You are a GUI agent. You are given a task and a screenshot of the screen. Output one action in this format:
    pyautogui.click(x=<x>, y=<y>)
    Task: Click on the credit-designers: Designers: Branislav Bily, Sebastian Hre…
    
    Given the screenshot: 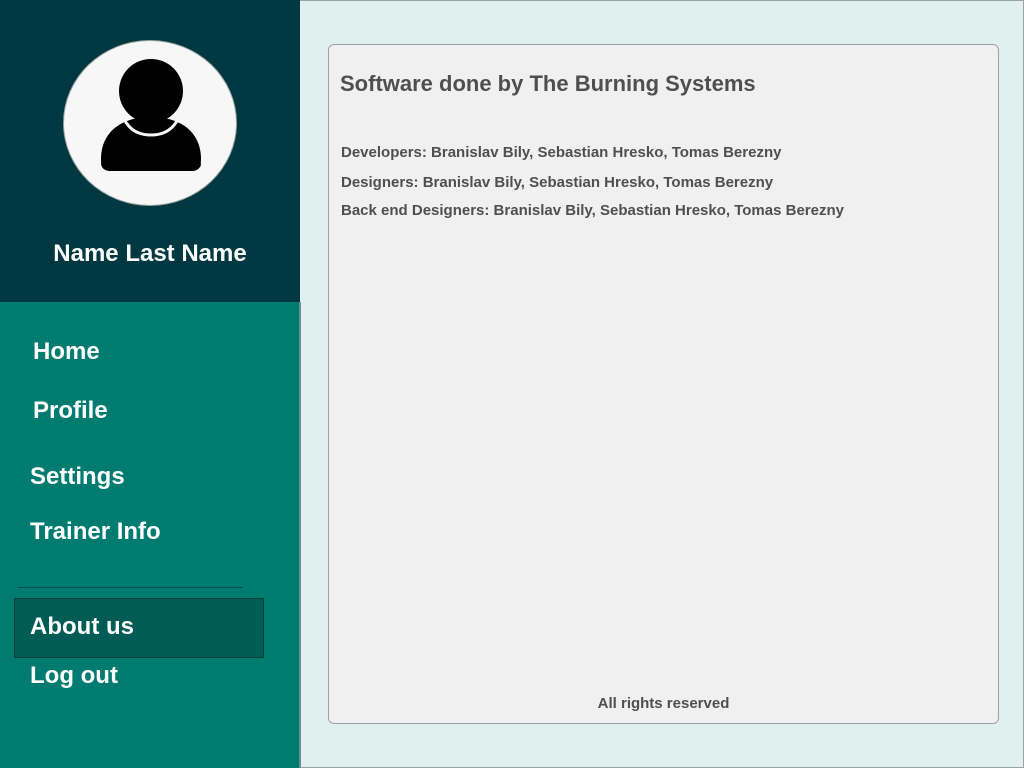 What is the action you would take?
    pyautogui.click(x=557, y=182)
    